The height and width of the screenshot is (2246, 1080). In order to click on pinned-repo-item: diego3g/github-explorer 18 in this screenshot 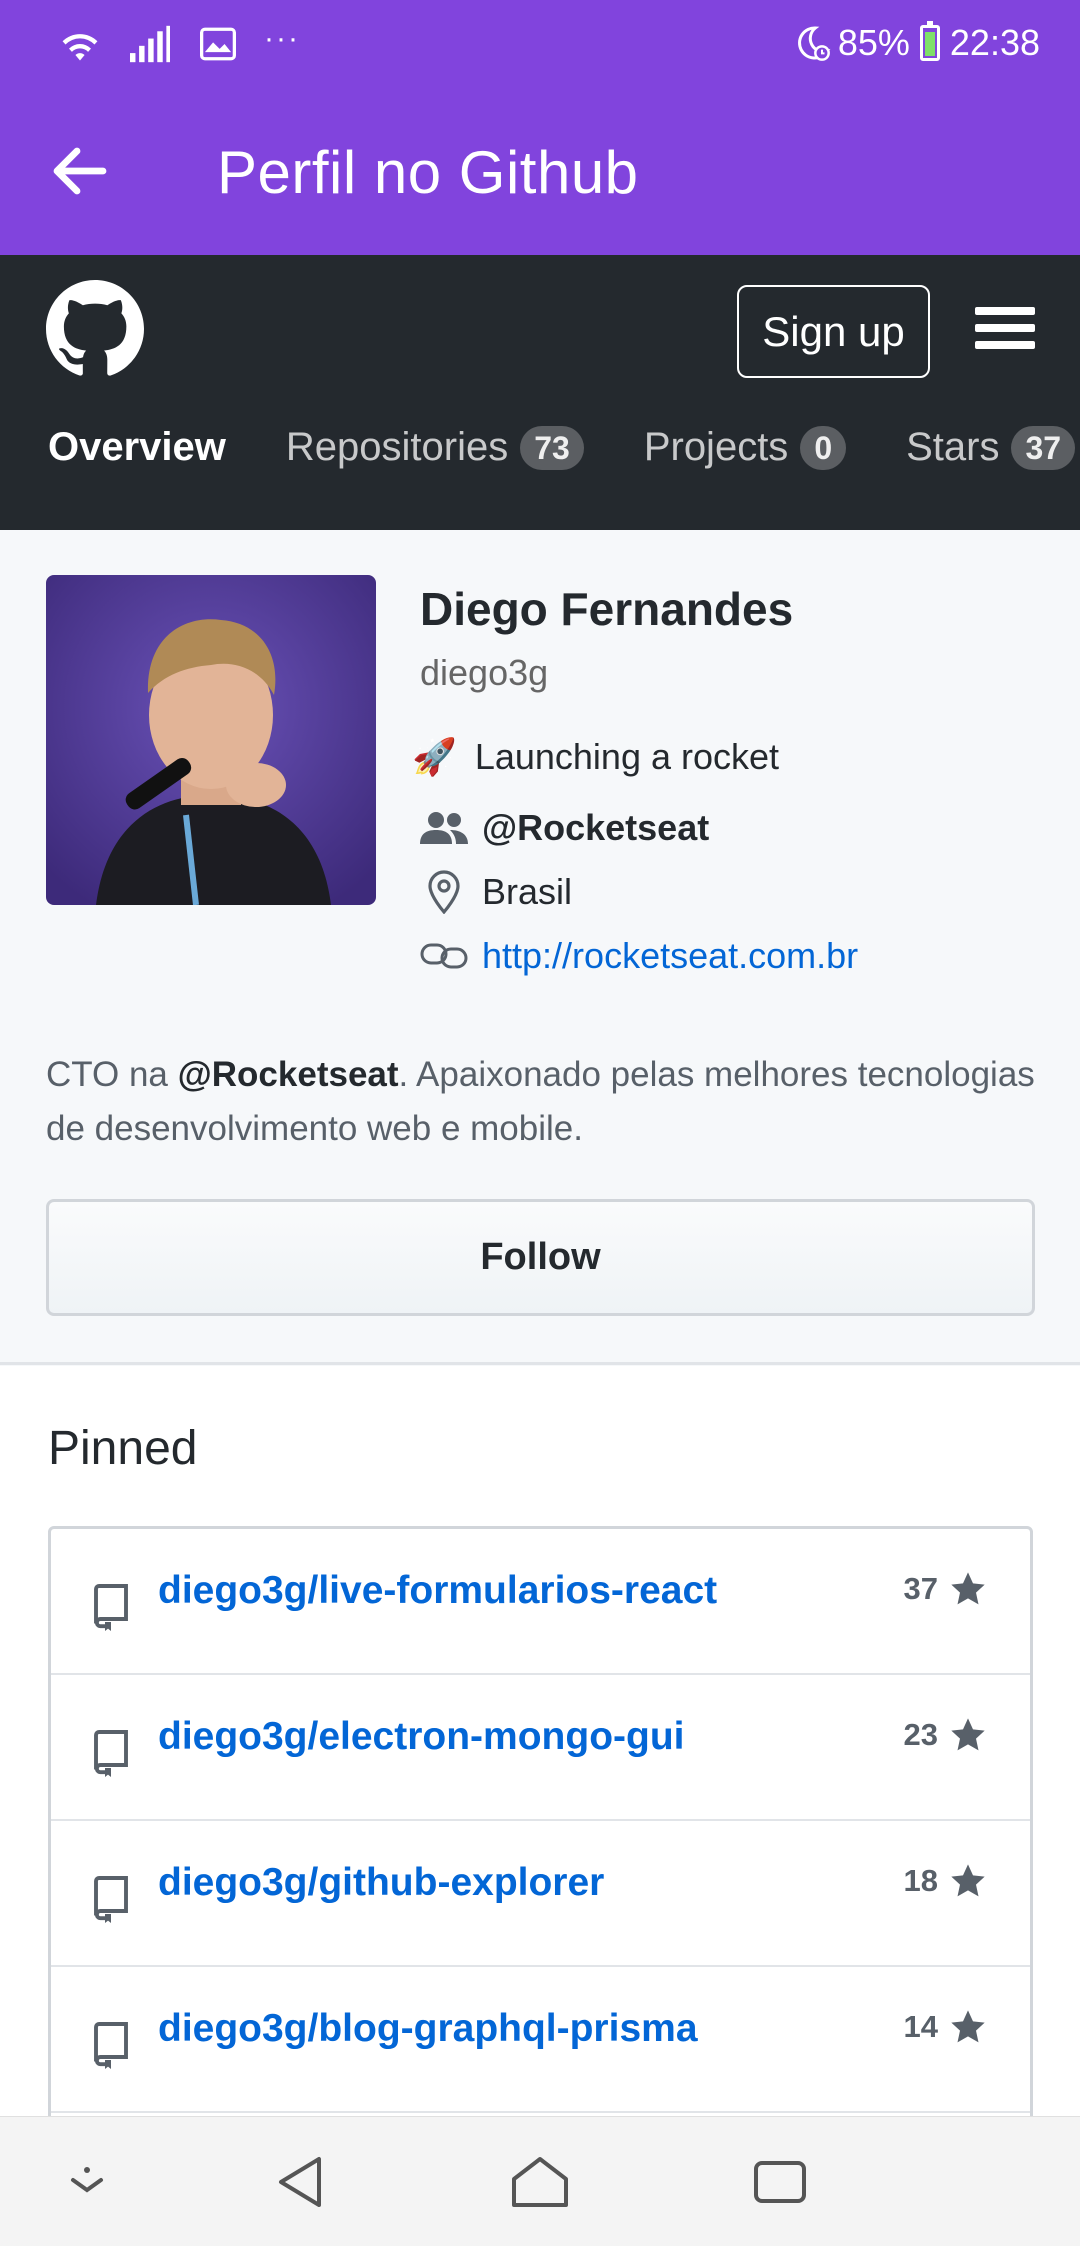, I will do `click(540, 1894)`.